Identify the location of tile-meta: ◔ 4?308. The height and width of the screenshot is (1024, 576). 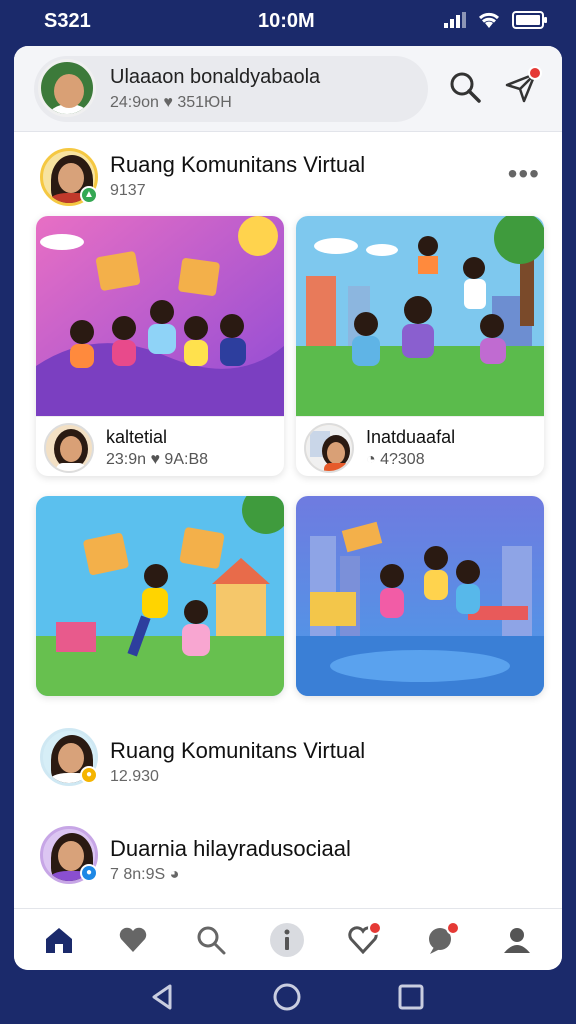
(395, 459).